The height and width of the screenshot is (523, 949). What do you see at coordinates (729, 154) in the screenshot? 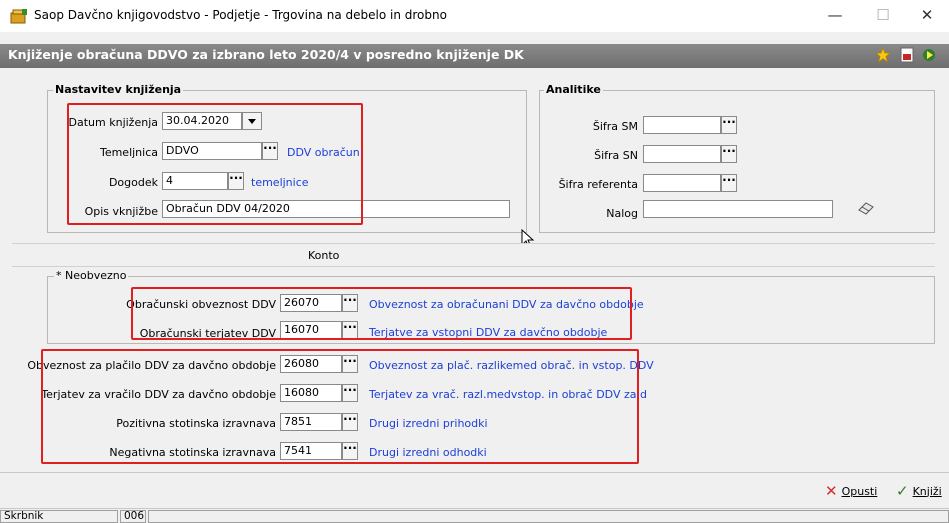
I see `sifra-sn-browse-button: ···` at bounding box center [729, 154].